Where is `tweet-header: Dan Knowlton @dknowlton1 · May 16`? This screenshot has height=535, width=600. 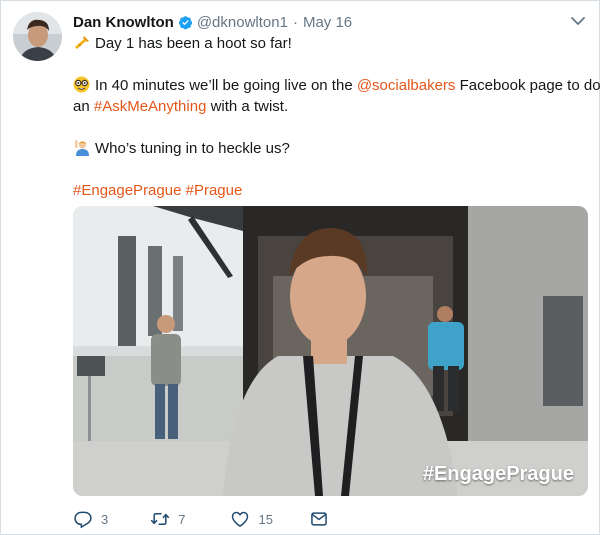 tweet-header: Dan Knowlton @dknowlton1 · May 16 is located at coordinates (212, 22).